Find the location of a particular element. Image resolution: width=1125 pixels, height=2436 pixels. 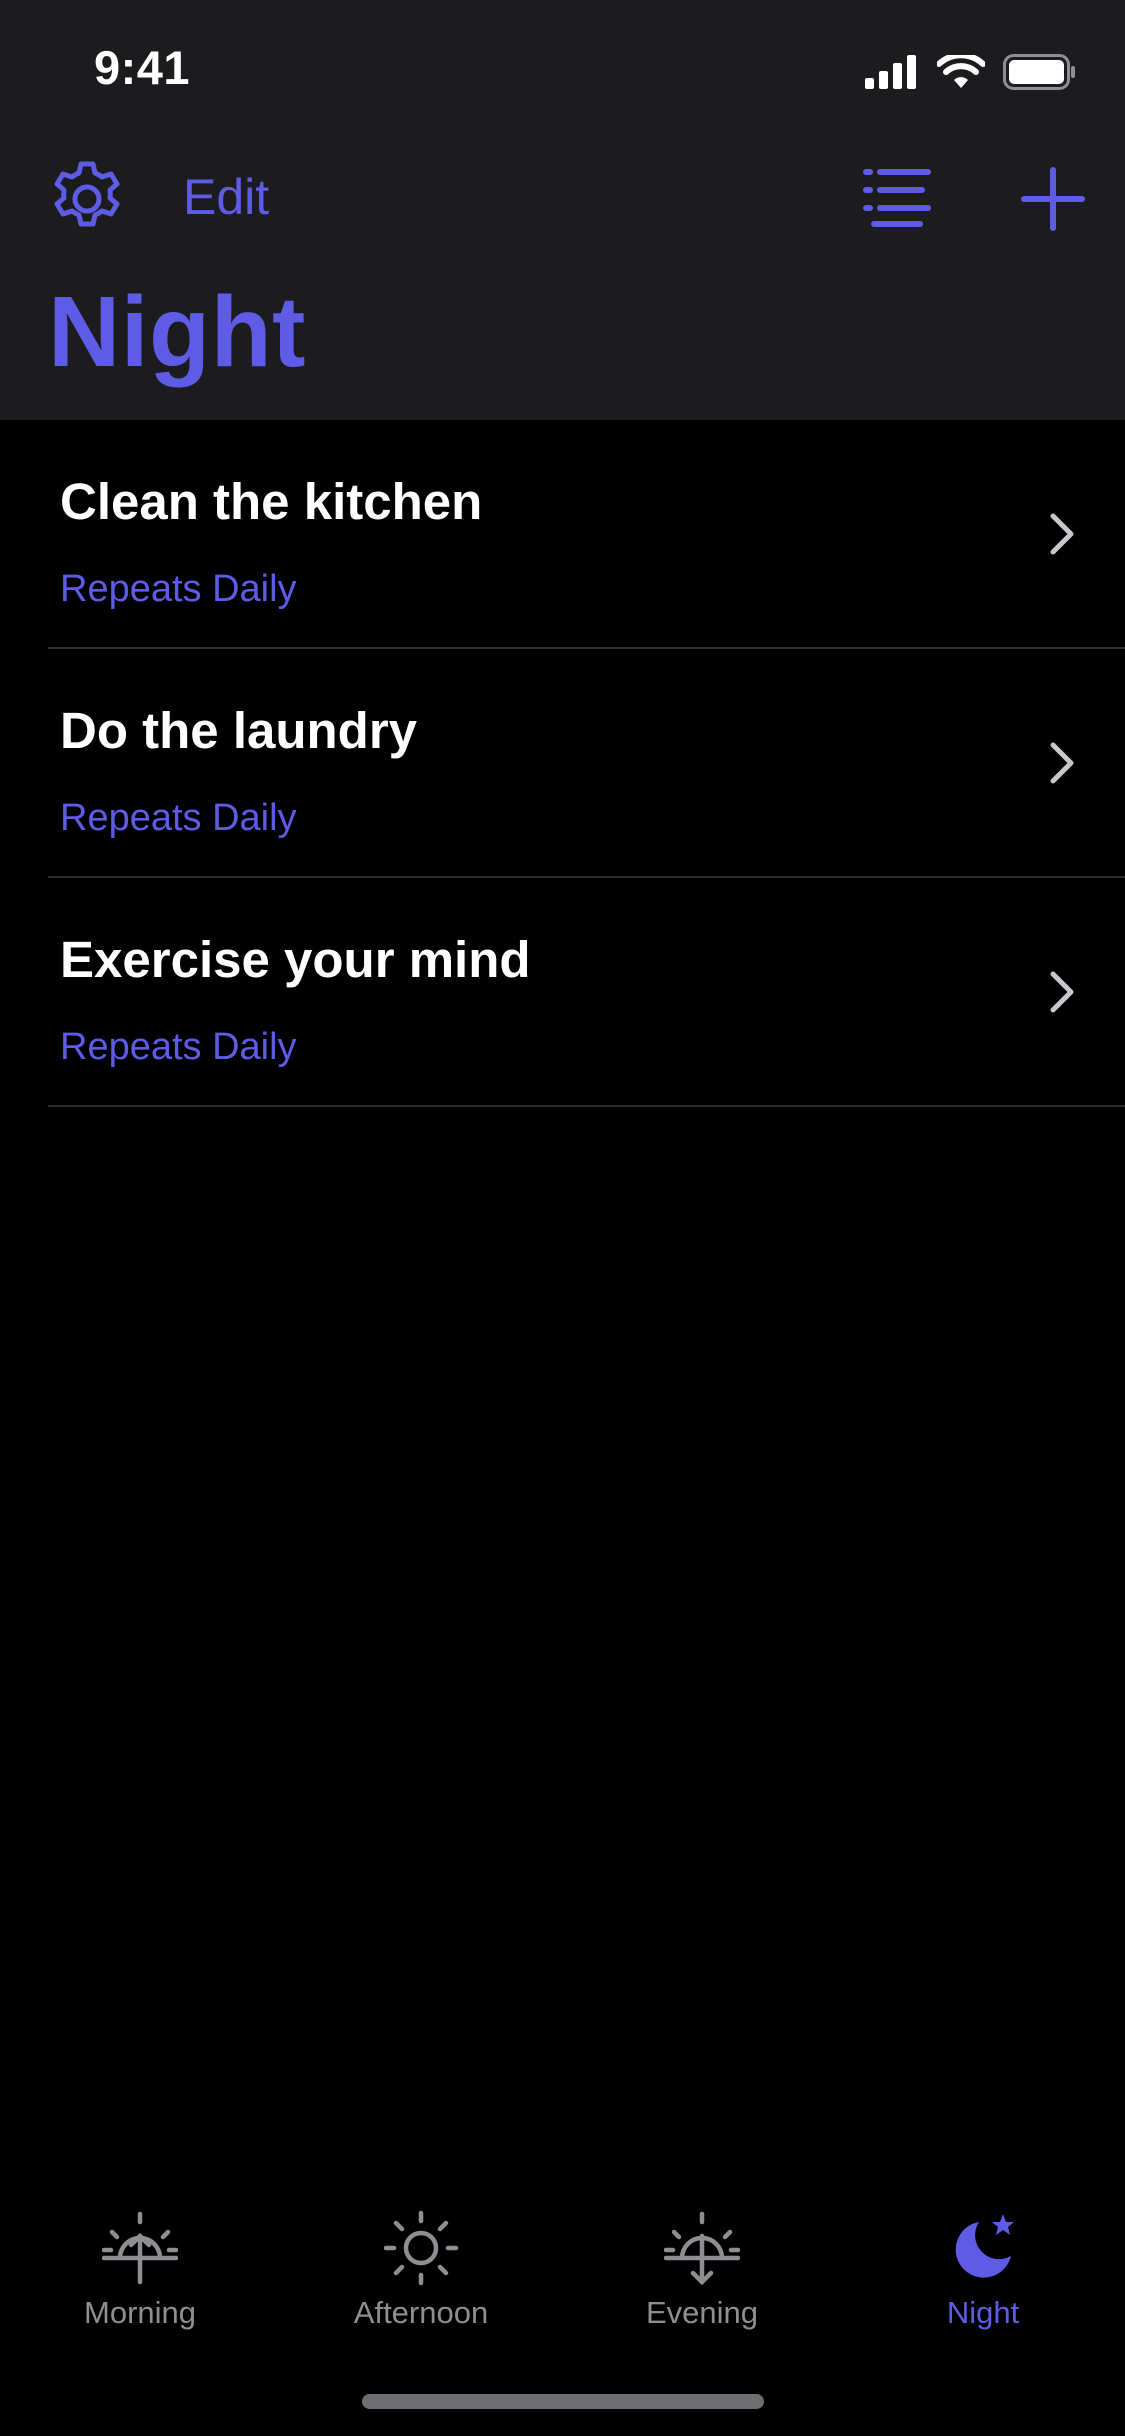

plus-icon is located at coordinates (1053, 199).